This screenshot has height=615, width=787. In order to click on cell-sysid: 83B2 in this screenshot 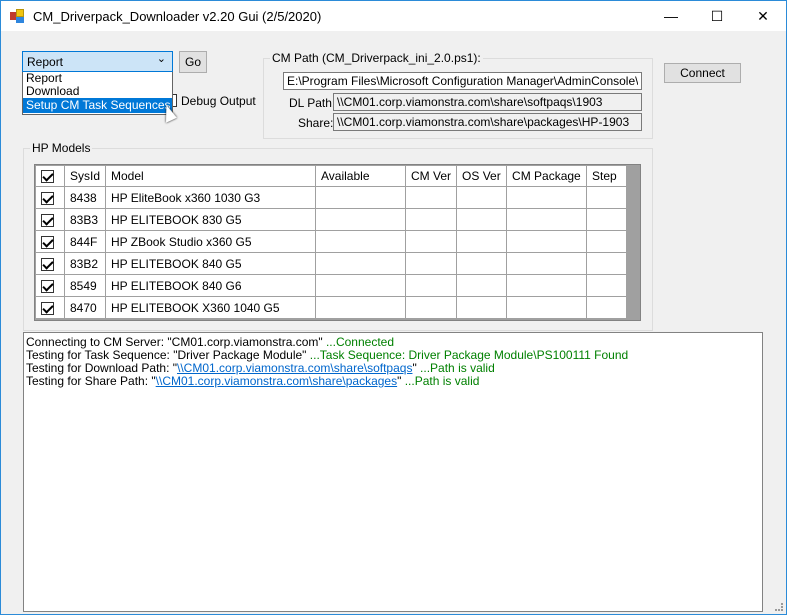, I will do `click(85, 263)`.